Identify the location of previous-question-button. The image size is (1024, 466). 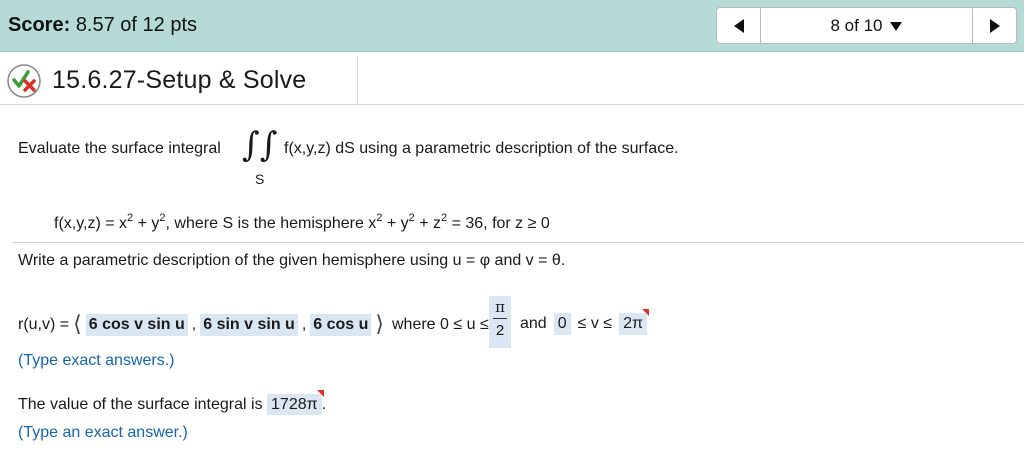
(739, 25).